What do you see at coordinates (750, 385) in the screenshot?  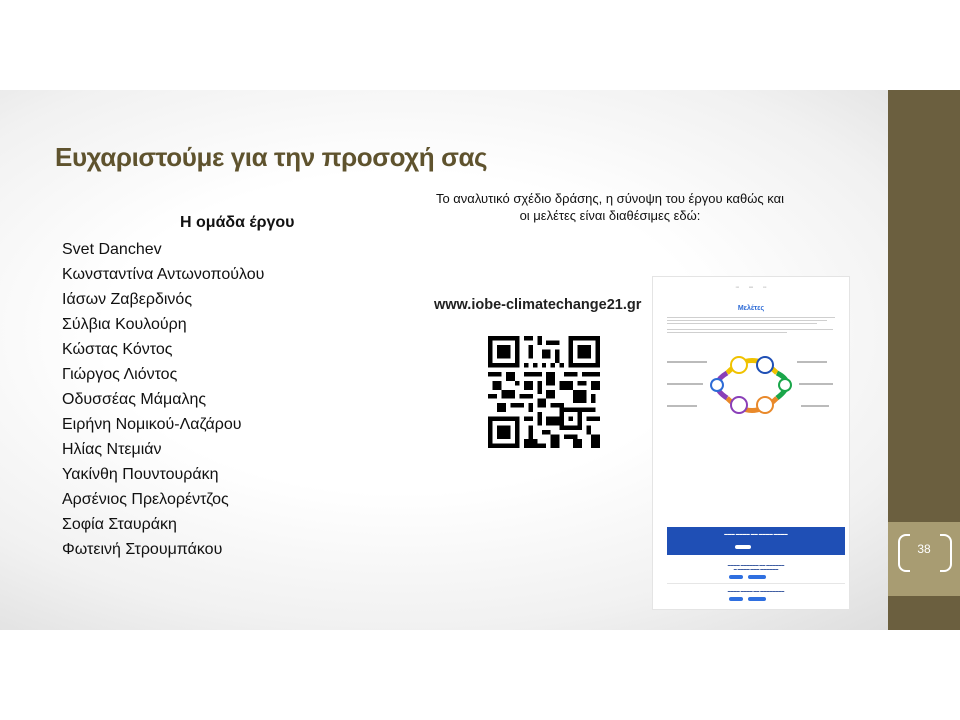 I see `sectors-diagram` at bounding box center [750, 385].